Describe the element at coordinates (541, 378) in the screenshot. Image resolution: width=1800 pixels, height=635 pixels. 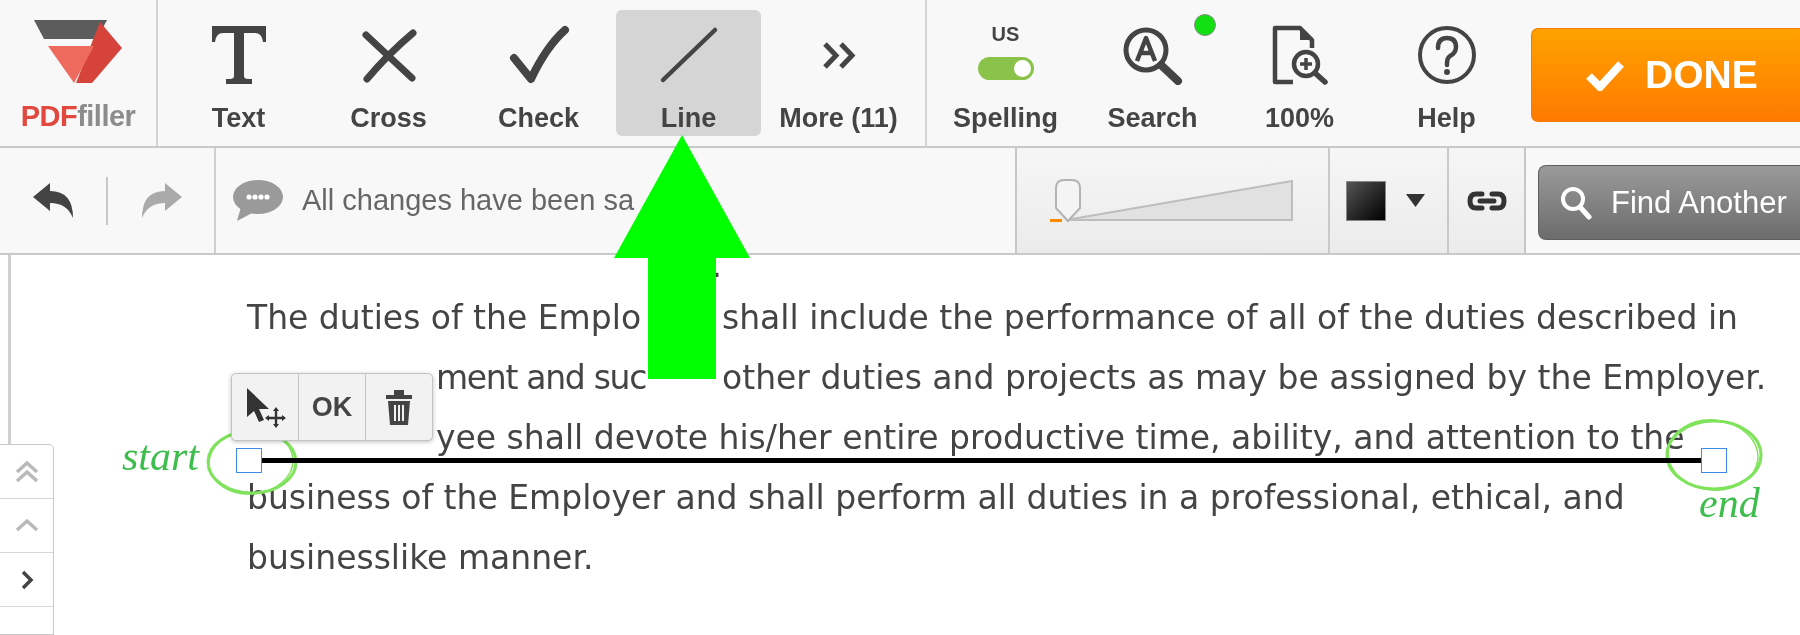
I see `document-text: ment and suc` at that location.